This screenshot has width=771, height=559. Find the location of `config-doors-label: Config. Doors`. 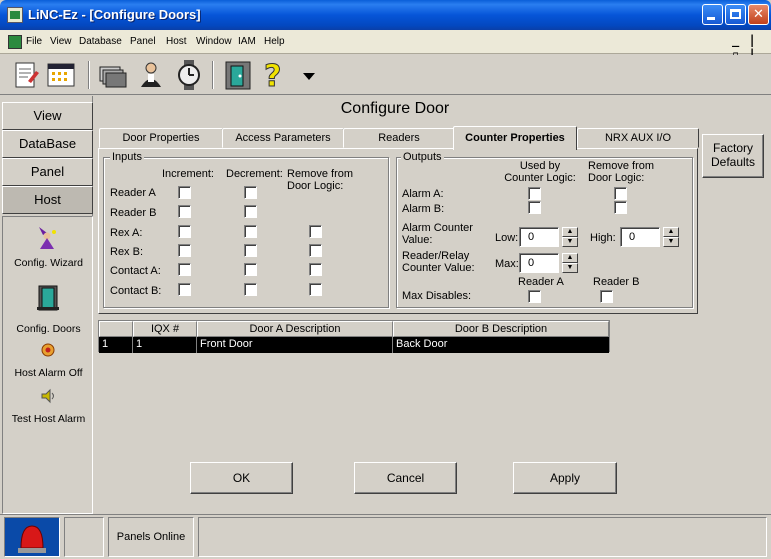

config-doors-label: Config. Doors is located at coordinates (48, 329).